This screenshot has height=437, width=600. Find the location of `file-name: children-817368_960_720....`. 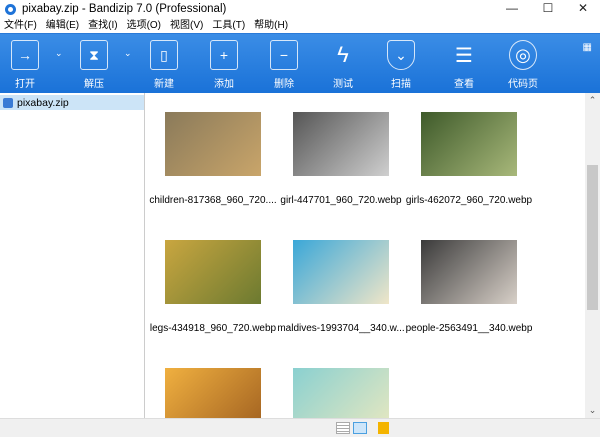

file-name: children-817368_960_720.... is located at coordinates (213, 200).